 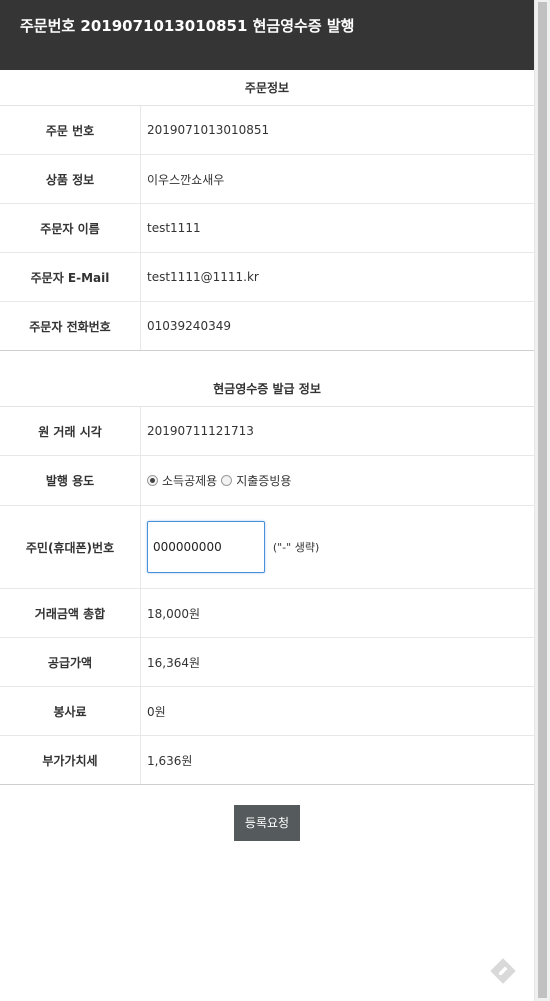 I want to click on table-row: 부가가치세 1,636원, so click(x=267, y=759).